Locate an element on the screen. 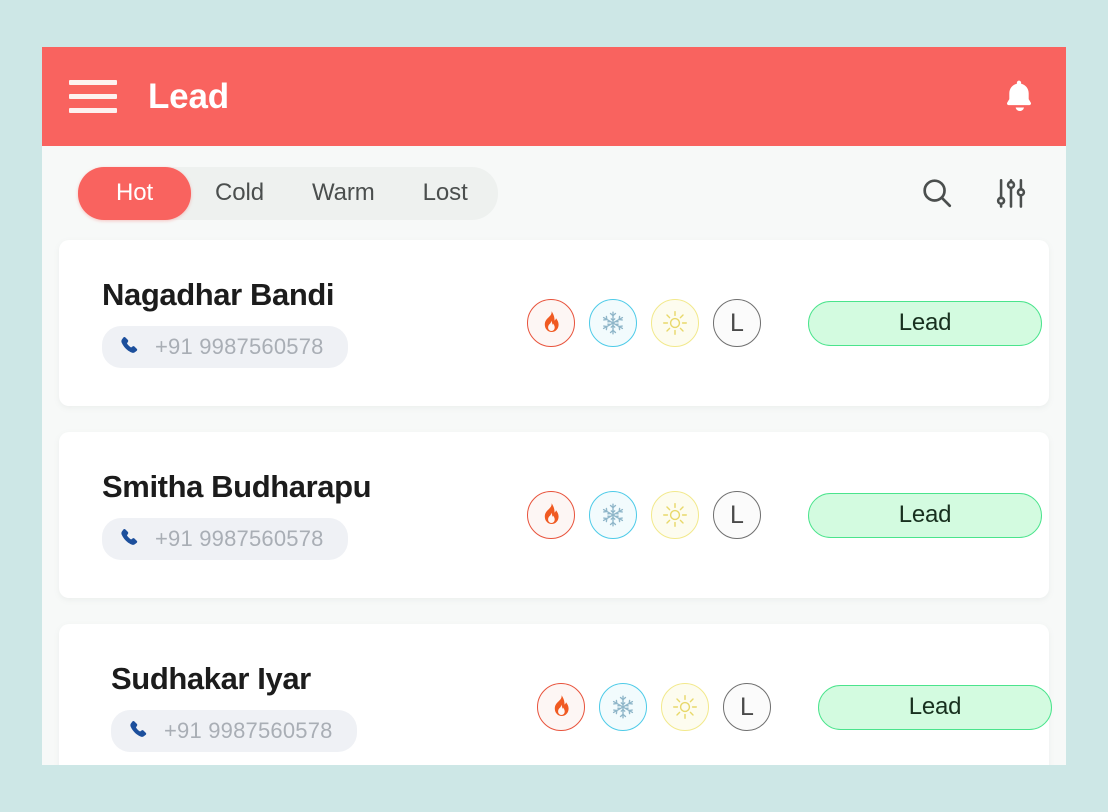 This screenshot has height=812, width=1108. page-title: Lead is located at coordinates (188, 96).